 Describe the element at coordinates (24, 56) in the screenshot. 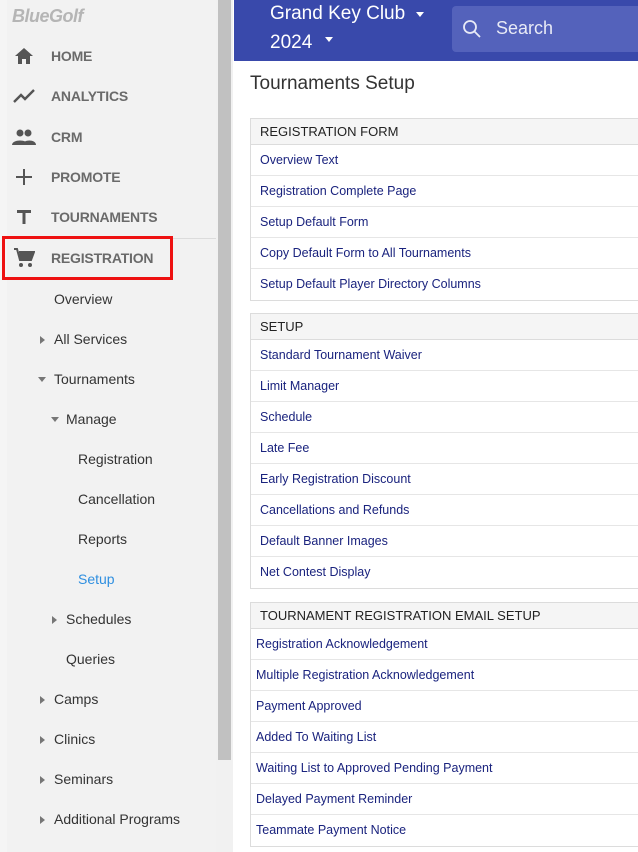

I see `home-icon` at that location.